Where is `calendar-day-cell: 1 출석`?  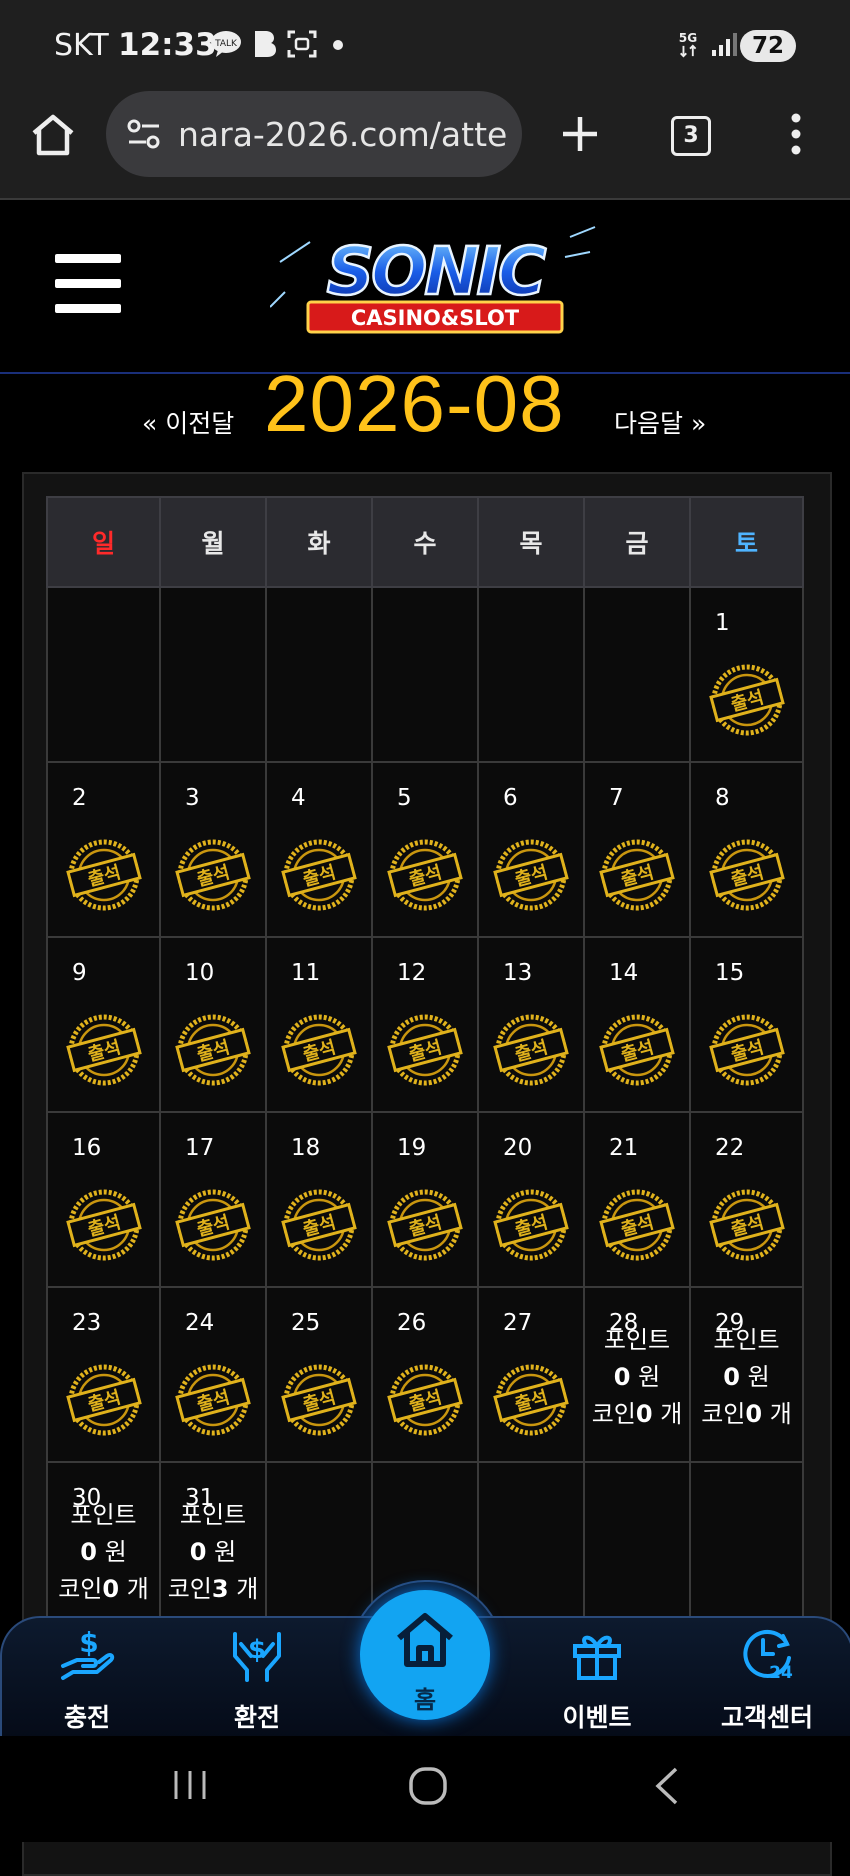
calendar-day-cell: 1 출석 is located at coordinates (746, 674).